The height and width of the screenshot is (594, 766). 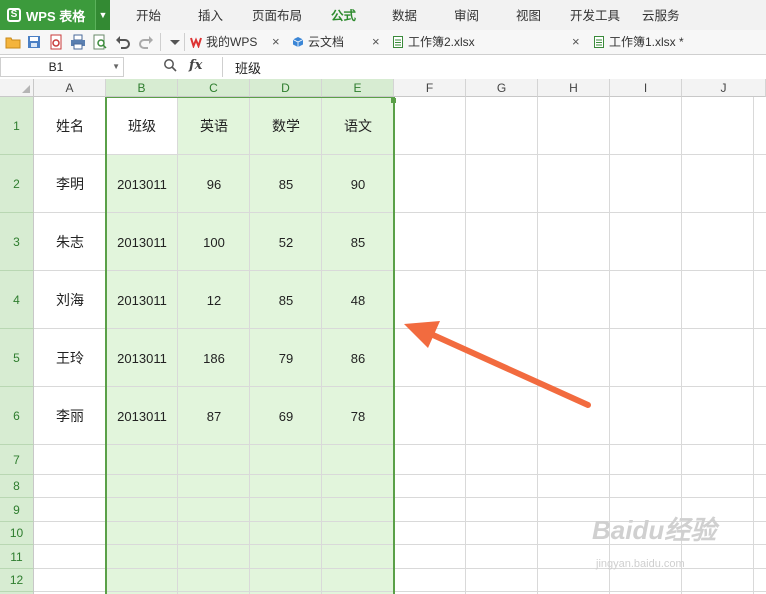 What do you see at coordinates (116, 67) in the screenshot?
I see `name-box-dropdown-icon: ▼` at bounding box center [116, 67].